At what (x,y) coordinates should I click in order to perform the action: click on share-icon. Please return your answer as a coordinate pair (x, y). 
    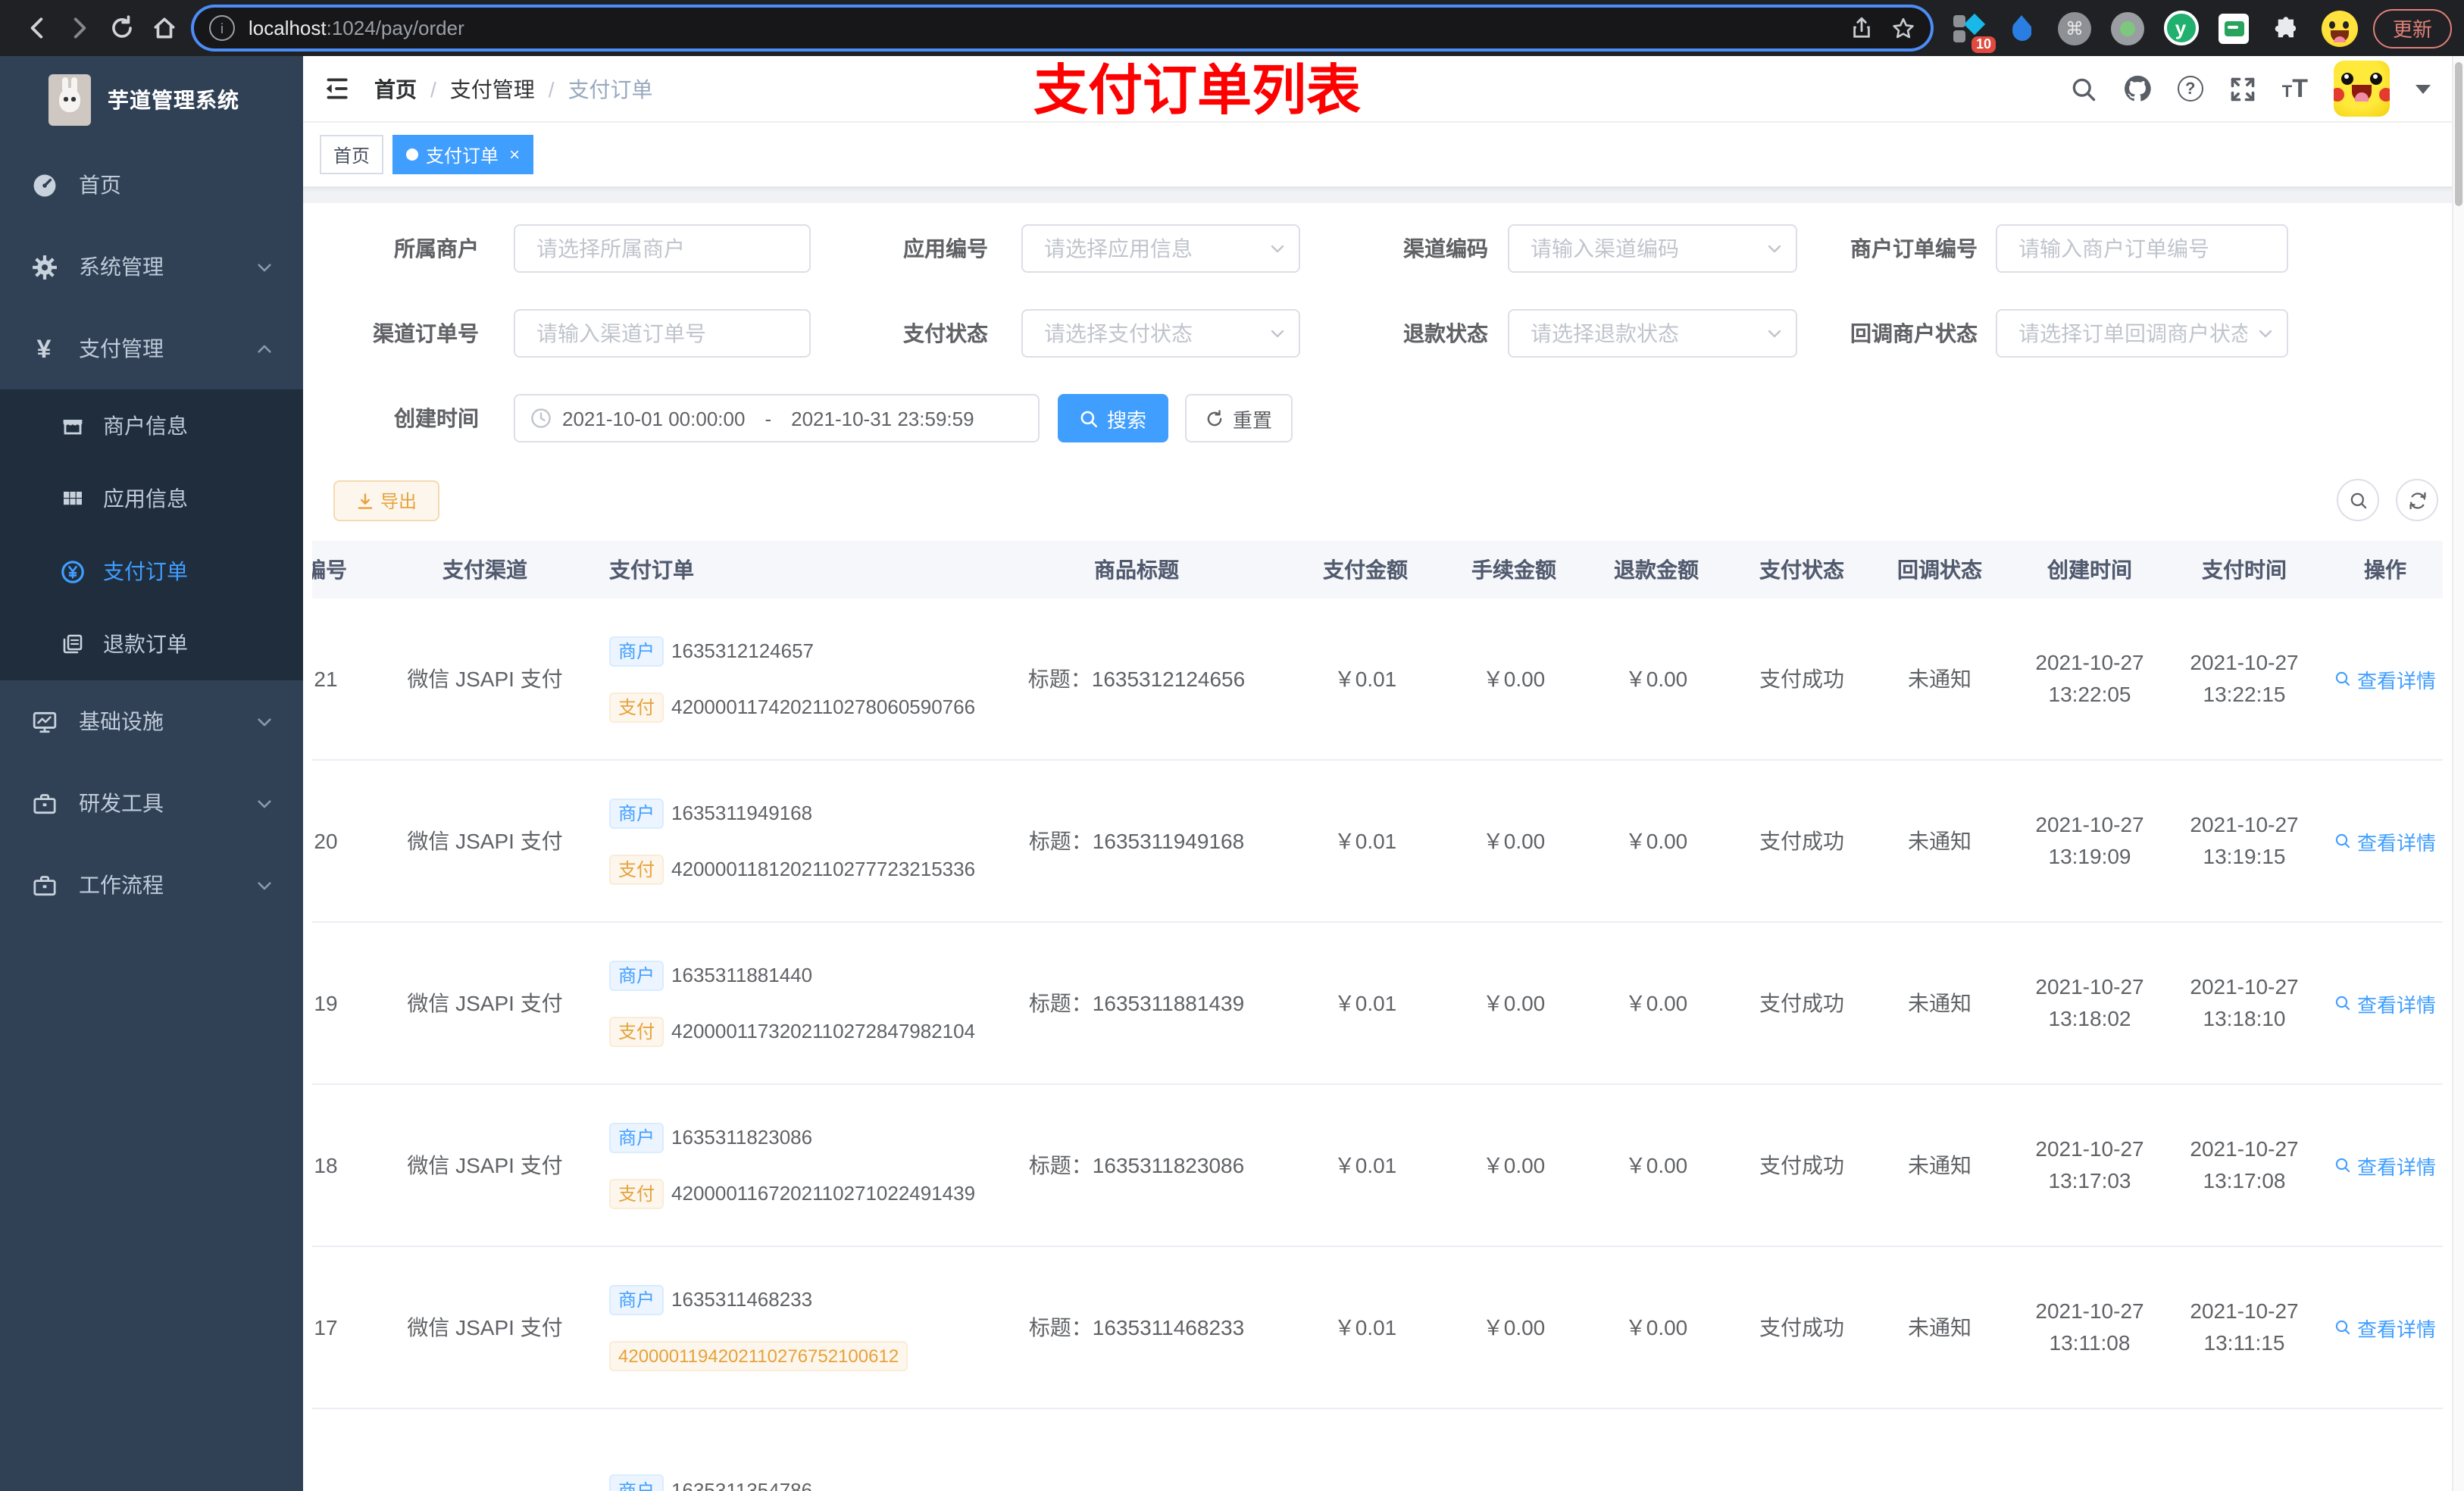
    Looking at the image, I should click on (1861, 28).